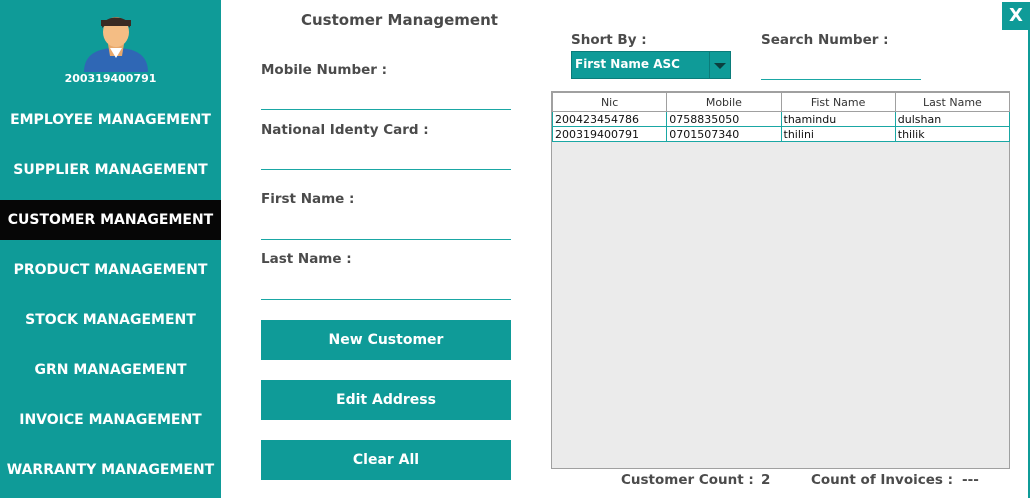 The image size is (1030, 498). I want to click on last-name-label: Last Name :, so click(306, 259).